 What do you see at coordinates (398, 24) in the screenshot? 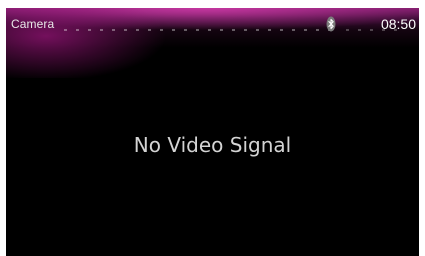
I see `clock-time: 08:50` at bounding box center [398, 24].